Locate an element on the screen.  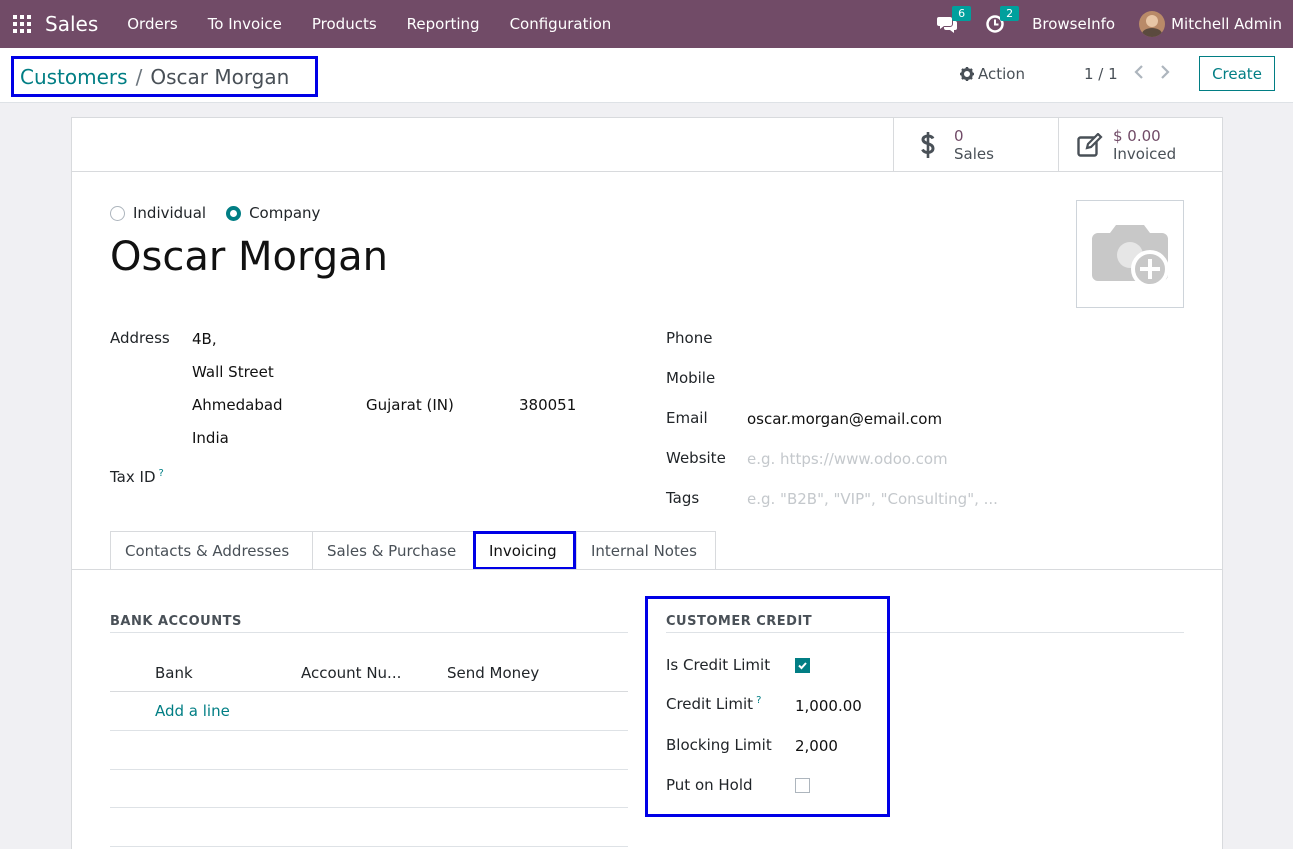
credit-limit-label: Credit Limit? is located at coordinates (713, 704).